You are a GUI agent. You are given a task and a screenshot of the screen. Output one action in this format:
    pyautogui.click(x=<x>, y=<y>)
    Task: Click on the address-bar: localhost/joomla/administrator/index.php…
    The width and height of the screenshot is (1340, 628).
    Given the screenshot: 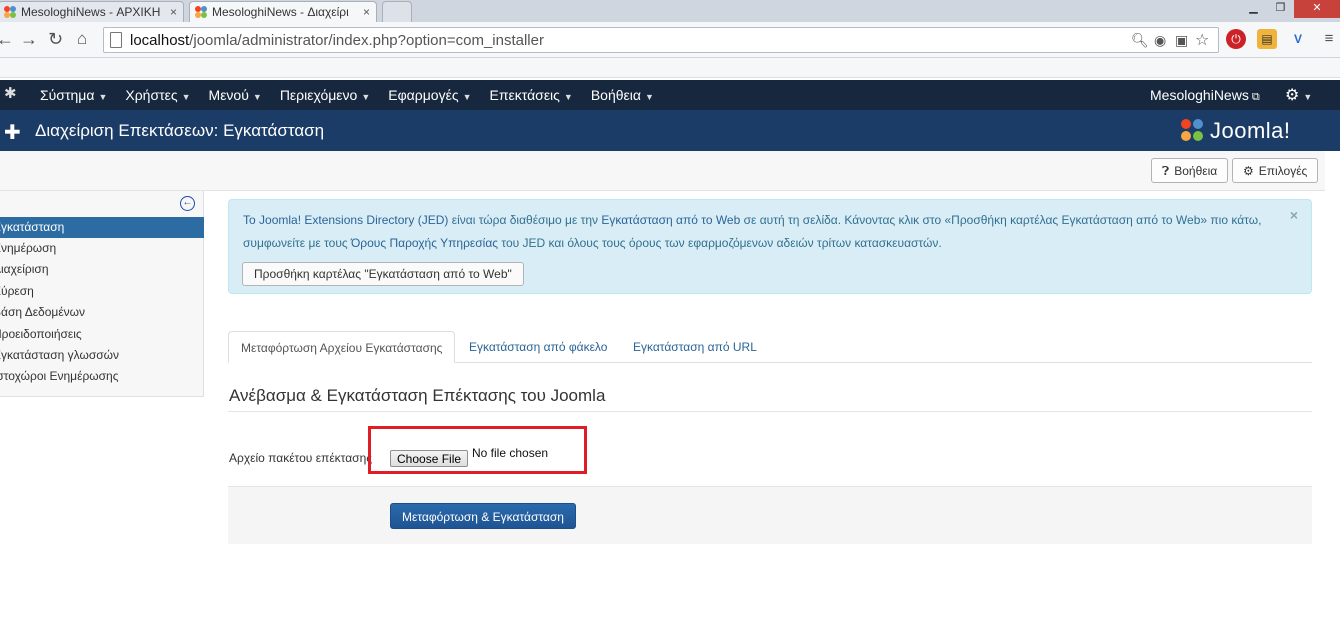 What is the action you would take?
    pyautogui.click(x=661, y=40)
    